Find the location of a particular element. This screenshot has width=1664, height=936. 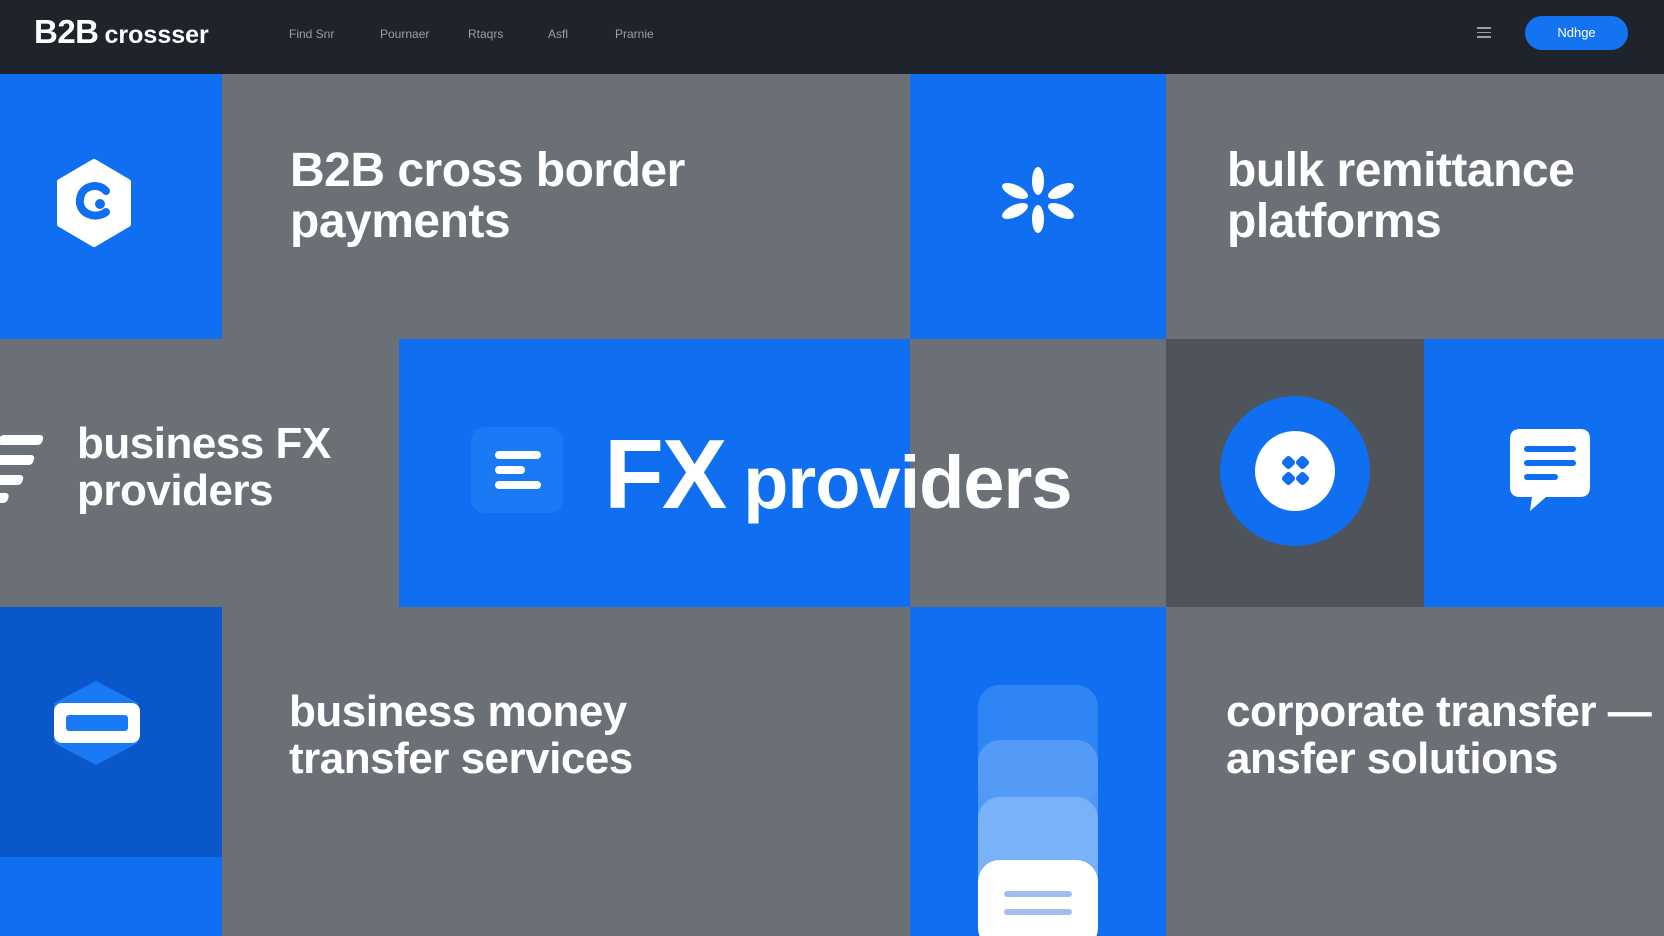

cta-button: Ndhge is located at coordinates (1576, 33).